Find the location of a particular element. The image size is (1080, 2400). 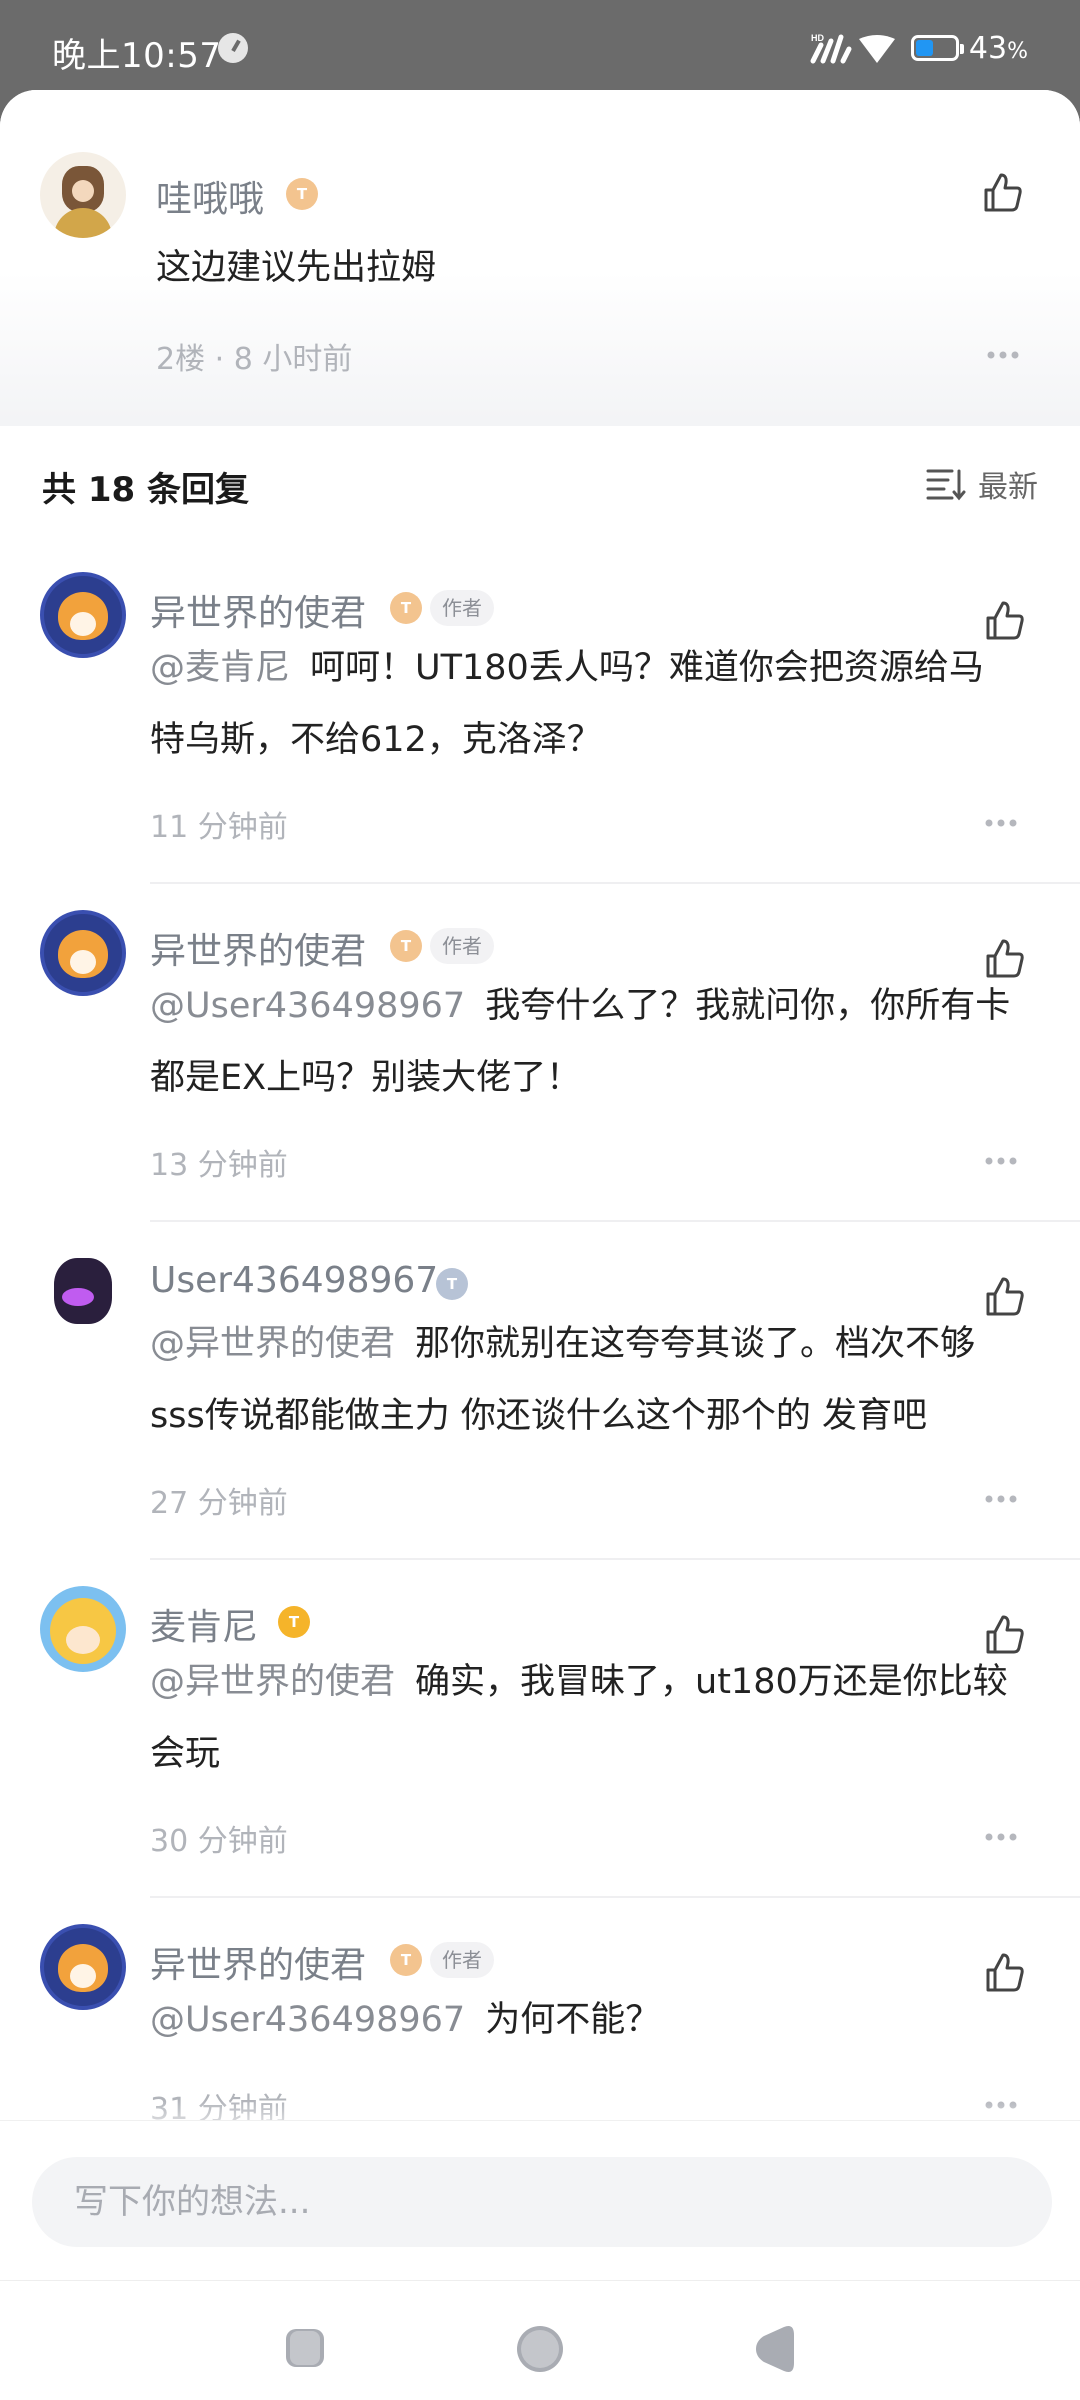

battery-percent: 43% is located at coordinates (998, 48).